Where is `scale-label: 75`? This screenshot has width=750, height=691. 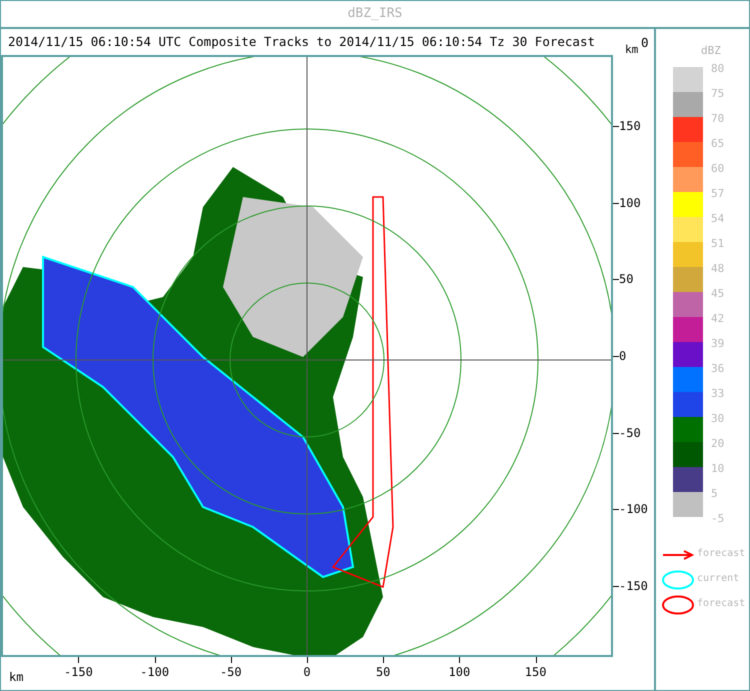
scale-label: 75 is located at coordinates (717, 93).